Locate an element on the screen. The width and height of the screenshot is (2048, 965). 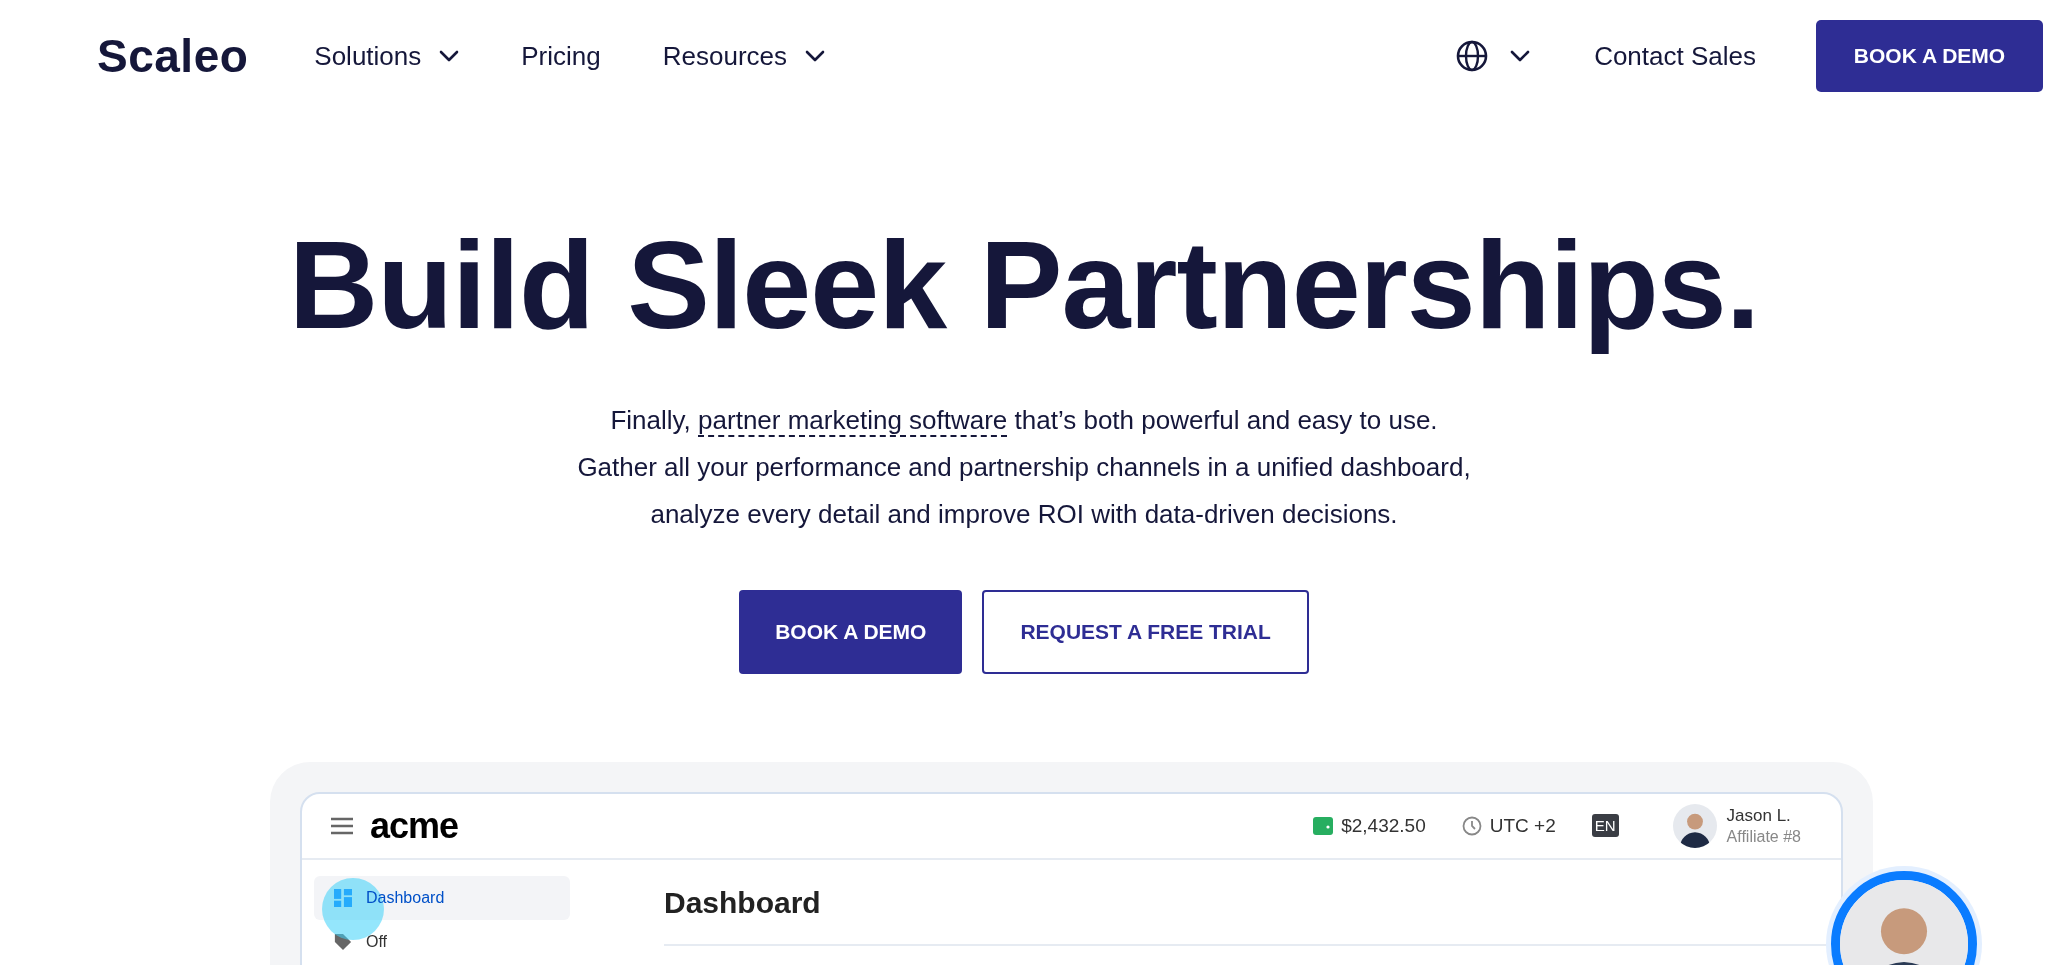
timezone-text: UTC +2 is located at coordinates (1522, 825).